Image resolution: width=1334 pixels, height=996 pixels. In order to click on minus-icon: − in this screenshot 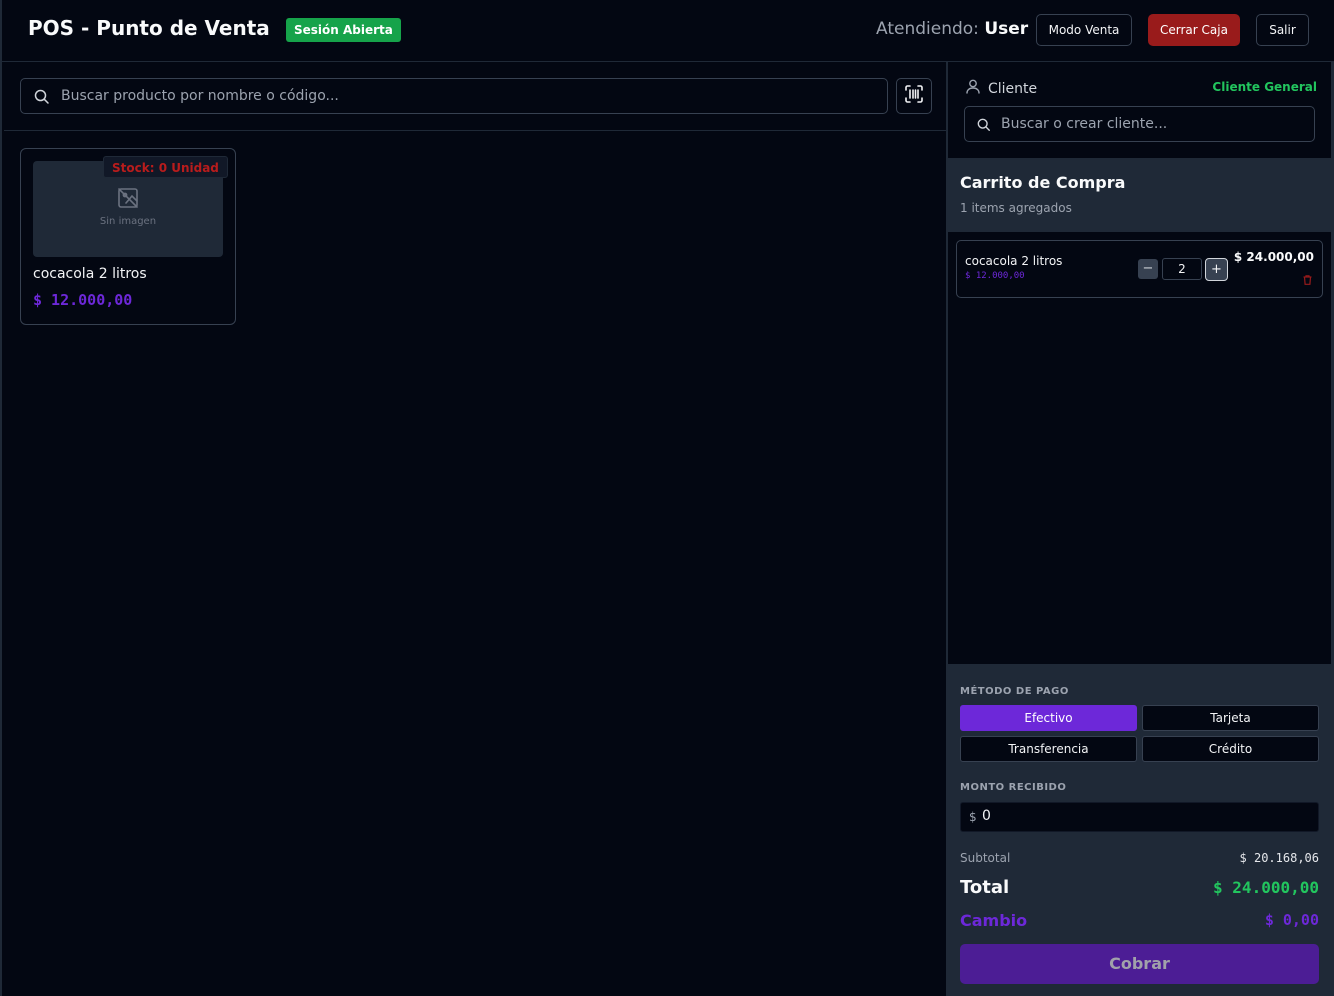, I will do `click(1148, 268)`.